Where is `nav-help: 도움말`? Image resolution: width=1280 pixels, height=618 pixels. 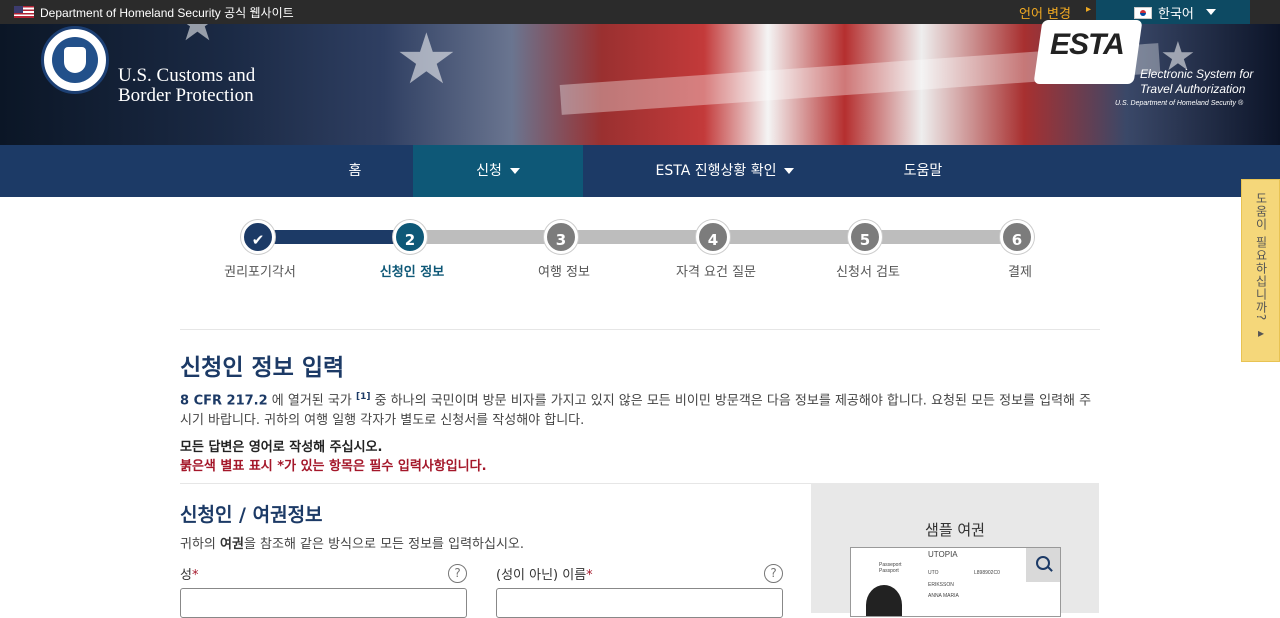 nav-help: 도움말 is located at coordinates (923, 171).